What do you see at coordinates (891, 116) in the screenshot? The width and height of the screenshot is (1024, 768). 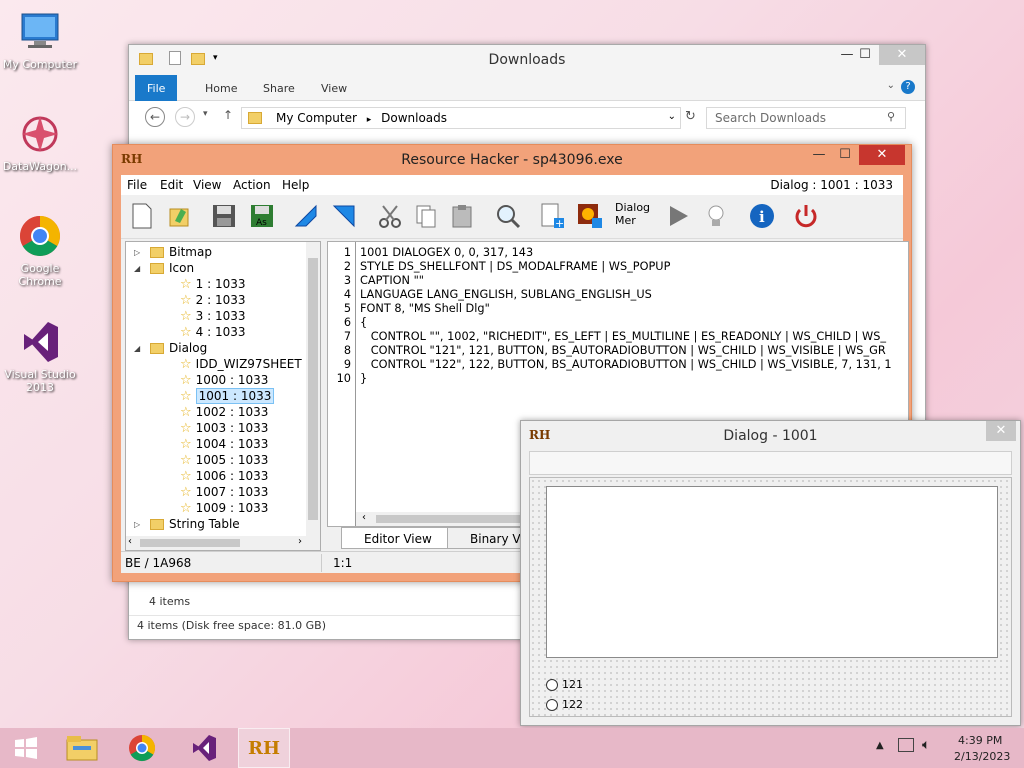 I see `search-icon: ⚲` at bounding box center [891, 116].